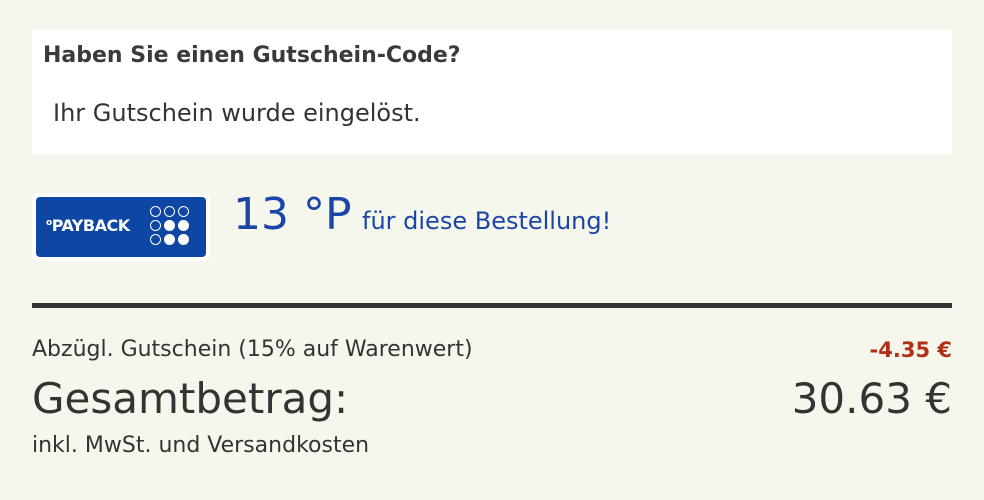 This screenshot has width=984, height=500. Describe the element at coordinates (871, 398) in the screenshot. I see `total-amount: 30.63 €` at that location.